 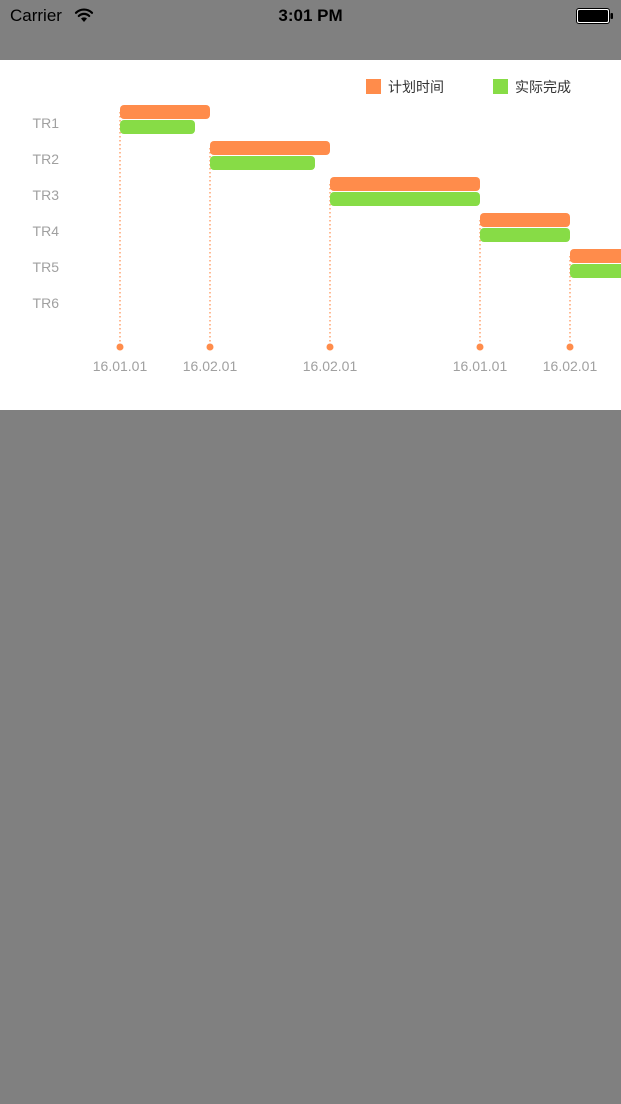 What do you see at coordinates (157, 127) in the screenshot?
I see `actual-bar-tr1` at bounding box center [157, 127].